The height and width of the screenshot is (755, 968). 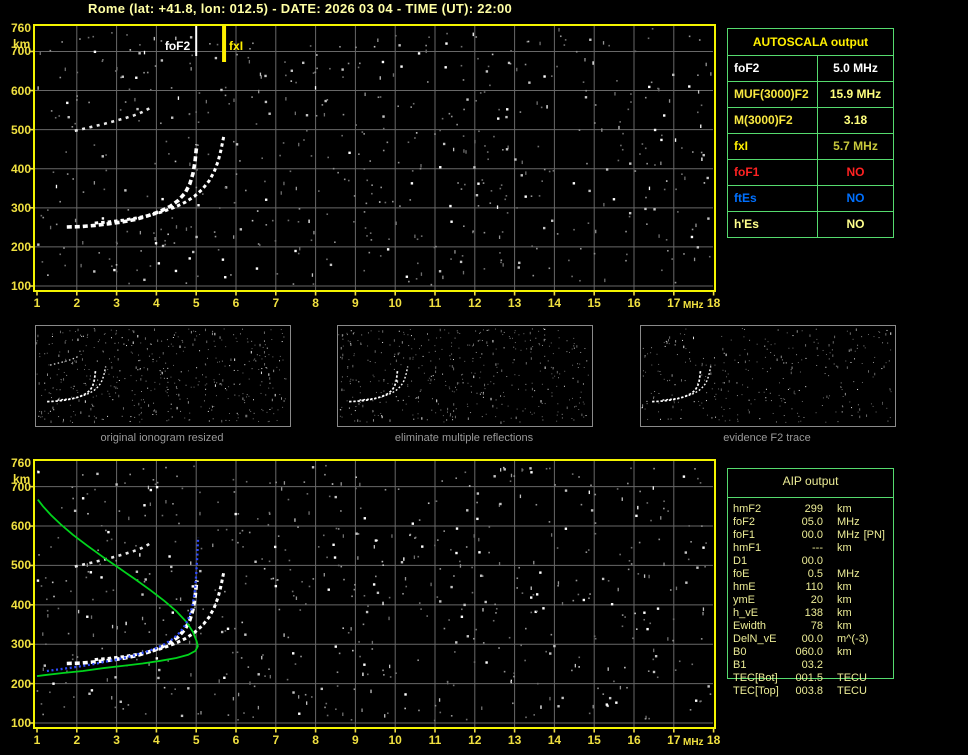 I want to click on autoscala-row-label: MUF(3000)F2, so click(x=773, y=94).